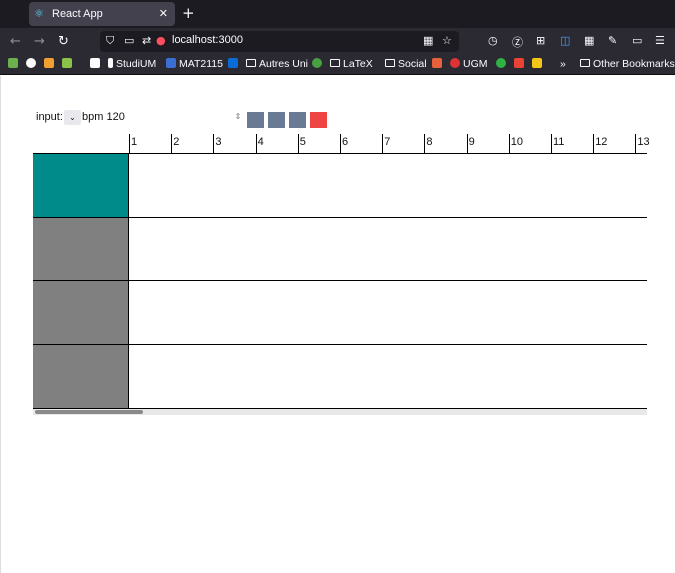  What do you see at coordinates (318, 64) in the screenshot?
I see `bookmark-overleaf-icon` at bounding box center [318, 64].